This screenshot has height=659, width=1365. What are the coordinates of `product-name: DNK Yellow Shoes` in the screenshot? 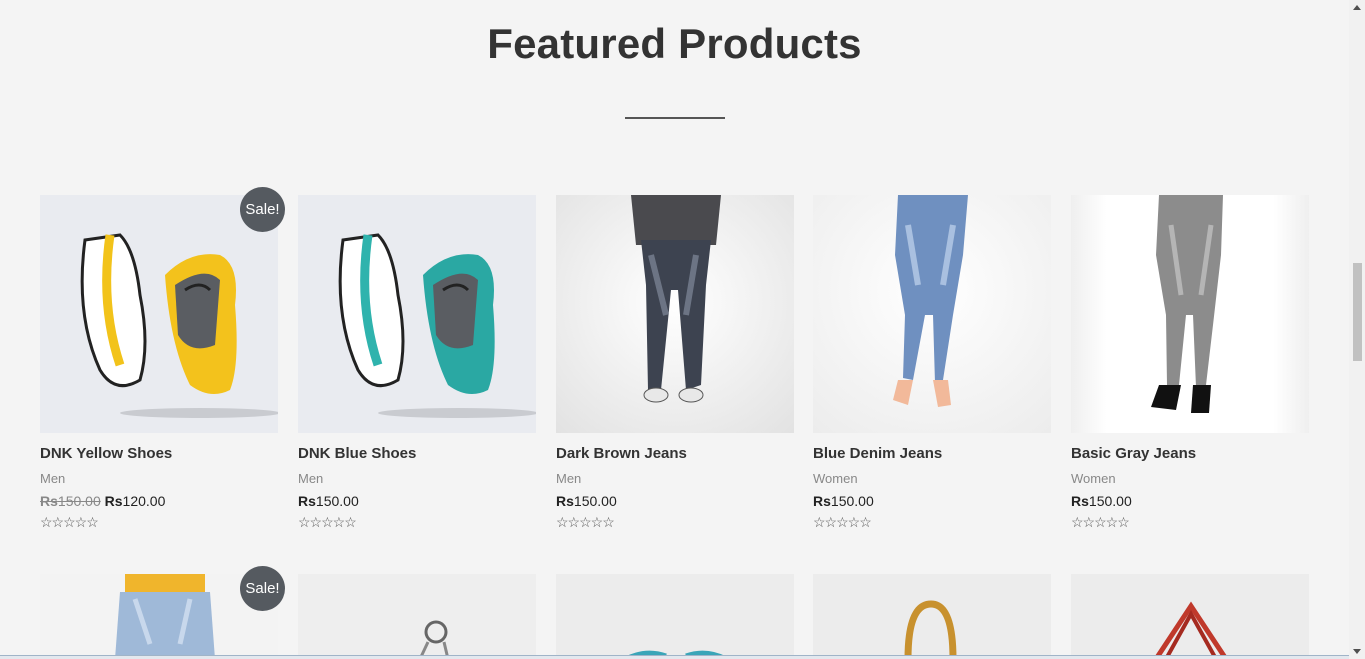 It's located at (106, 453).